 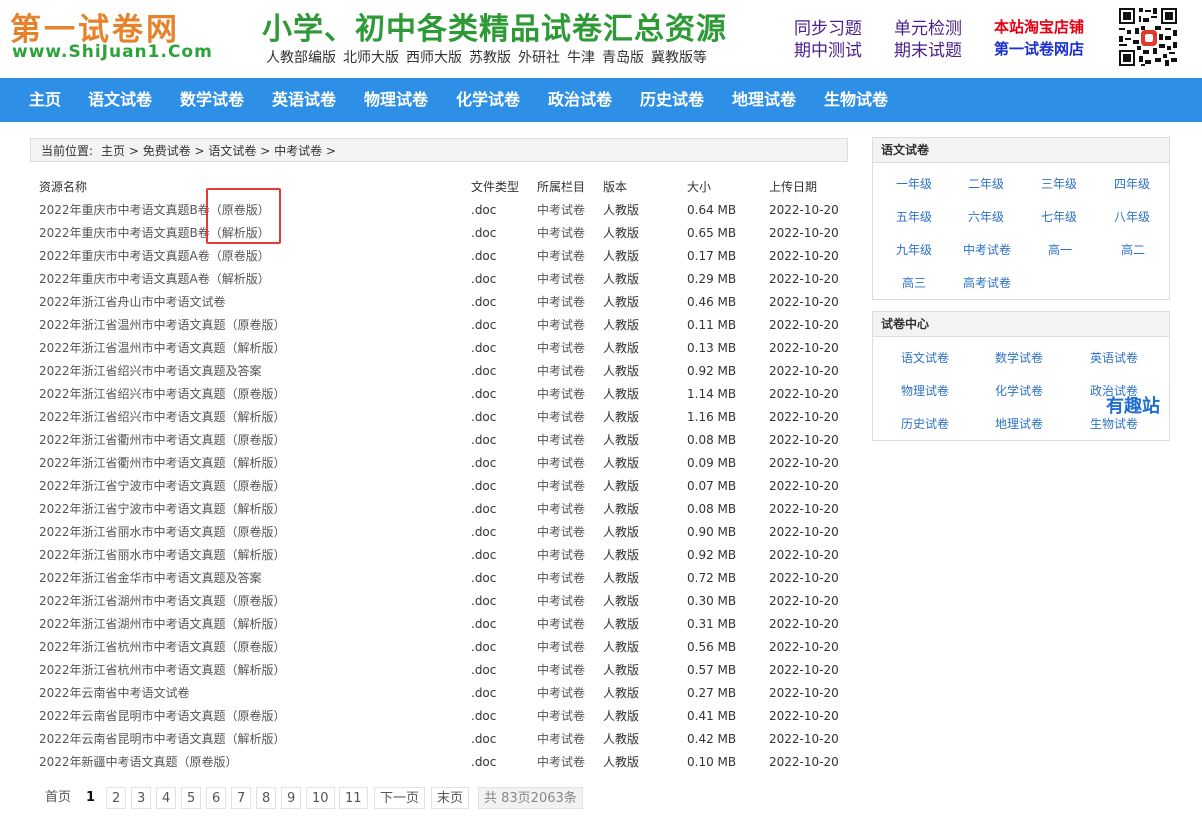 What do you see at coordinates (488, 100) in the screenshot?
I see `nav-chemistry: 化学试卷` at bounding box center [488, 100].